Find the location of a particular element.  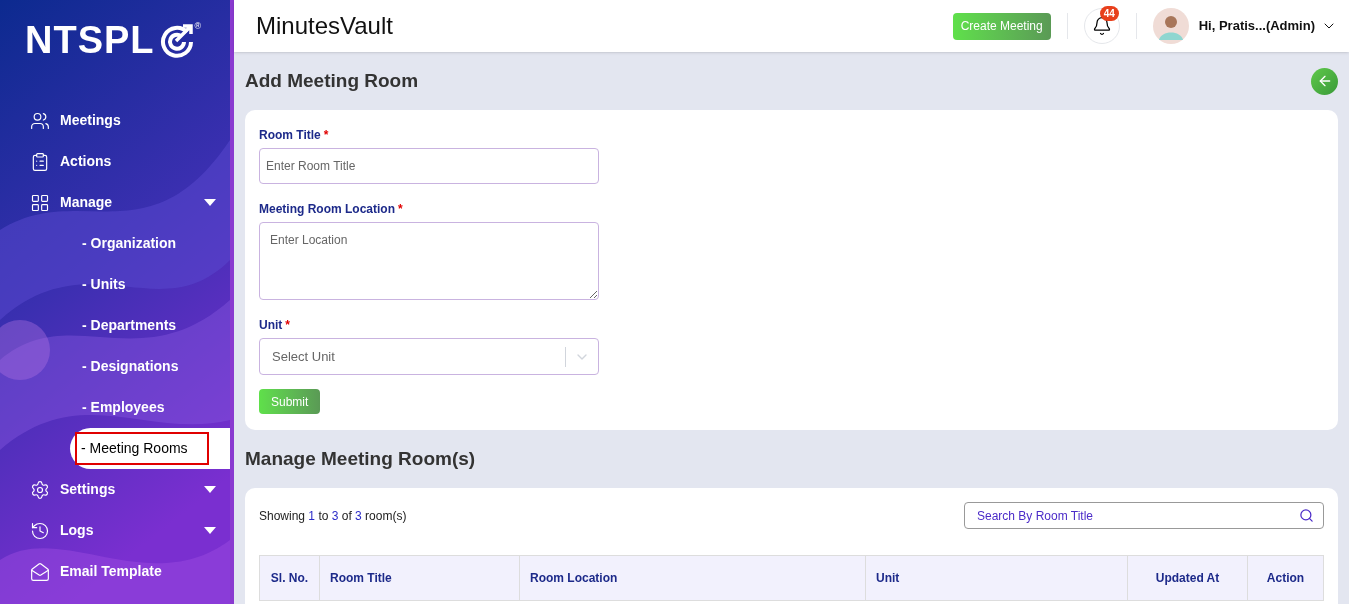

field-label: Meeting Room Location is located at coordinates (327, 209).